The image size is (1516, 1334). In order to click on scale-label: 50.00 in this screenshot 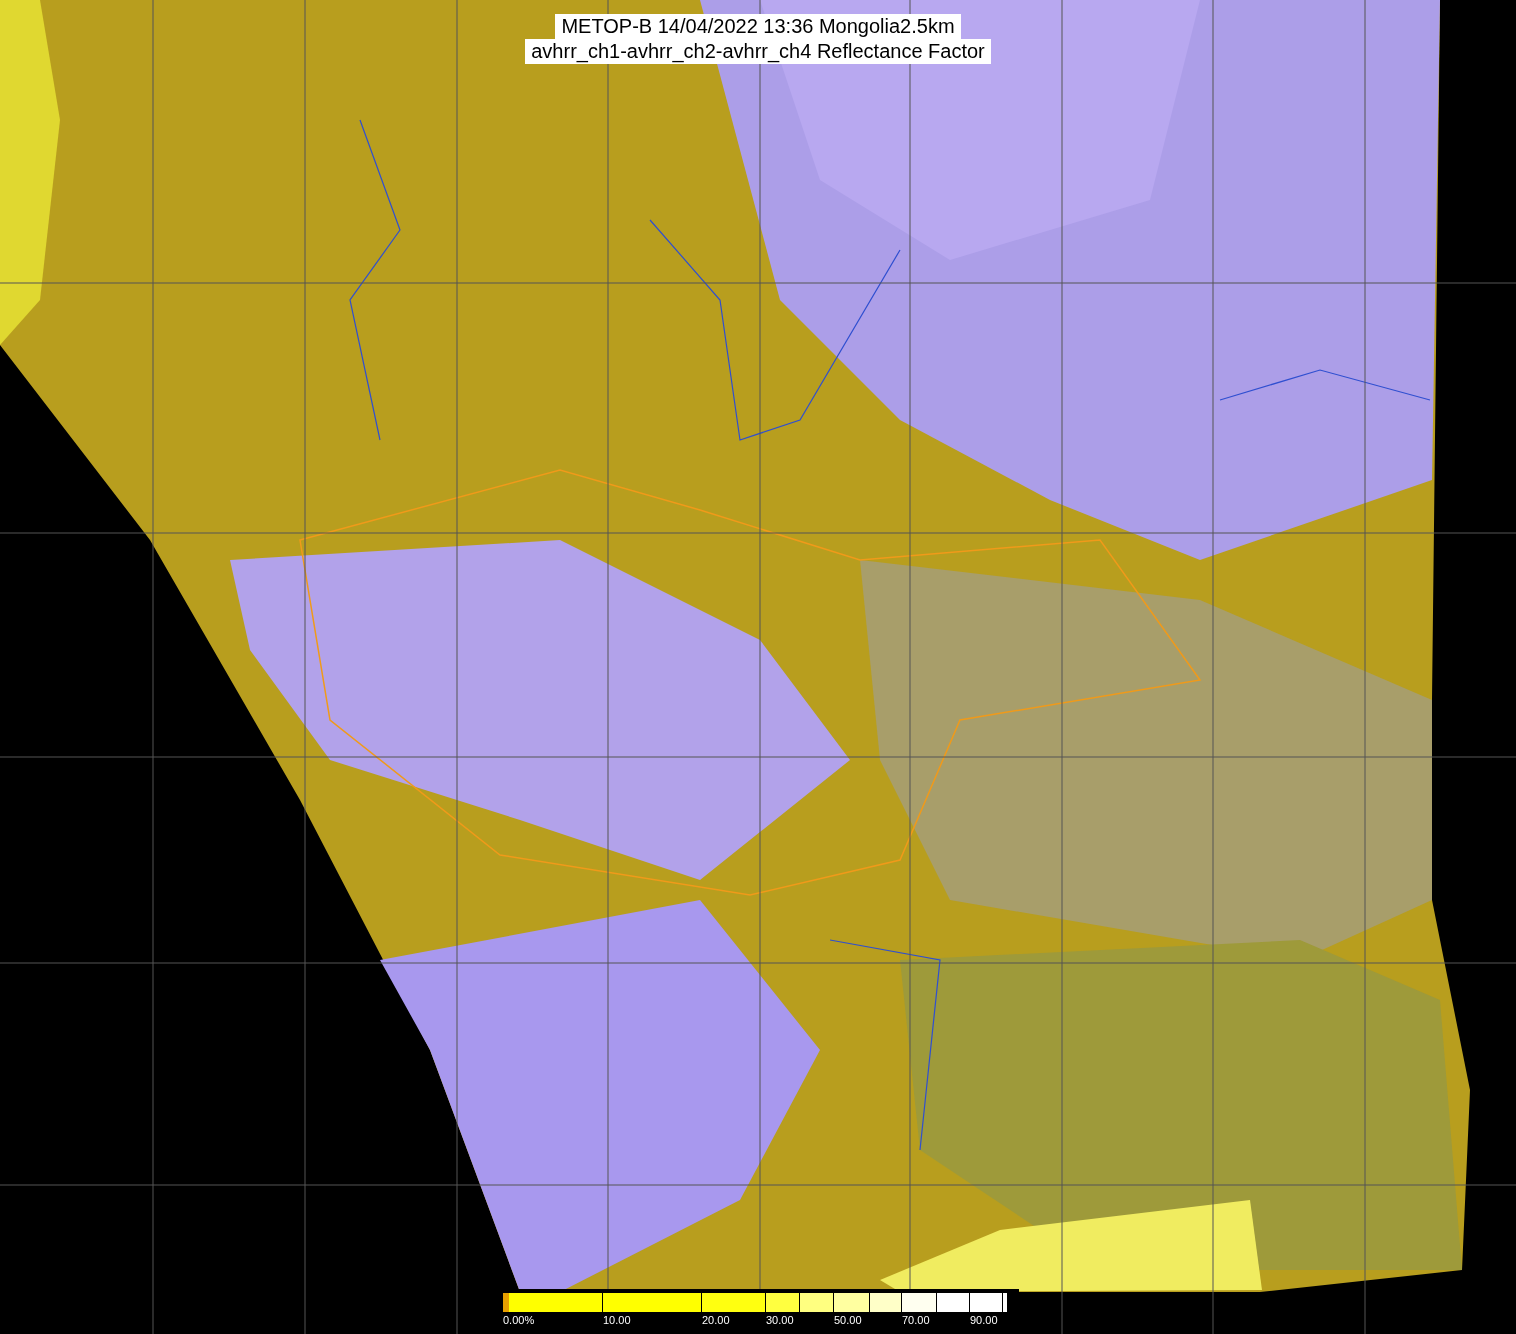, I will do `click(848, 1320)`.